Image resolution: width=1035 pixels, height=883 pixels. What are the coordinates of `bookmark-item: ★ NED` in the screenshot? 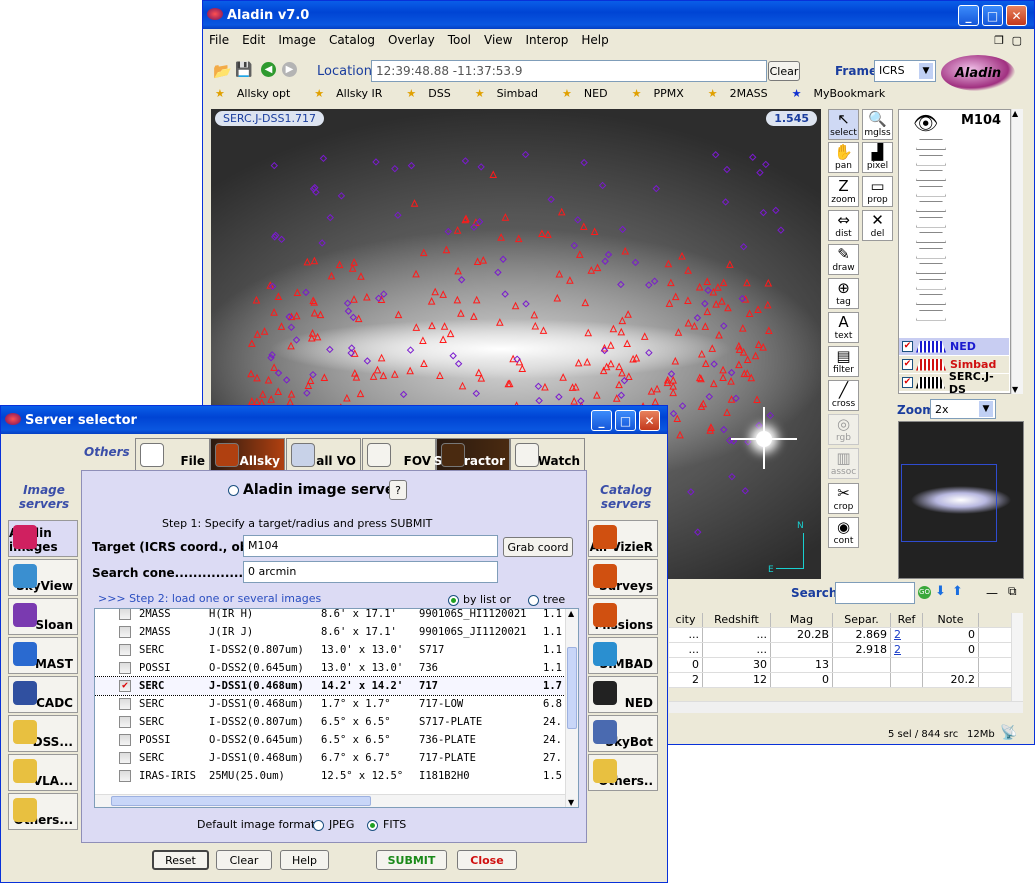 It's located at (591, 93).